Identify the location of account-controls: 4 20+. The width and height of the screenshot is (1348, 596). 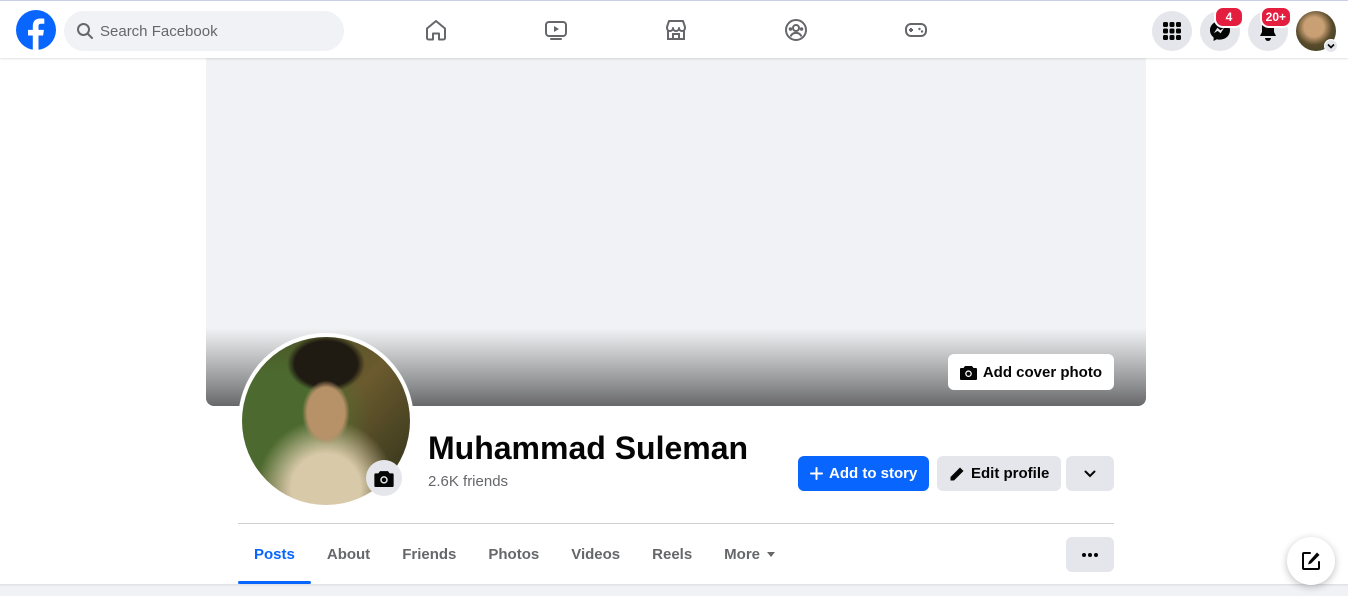
(1245, 29).